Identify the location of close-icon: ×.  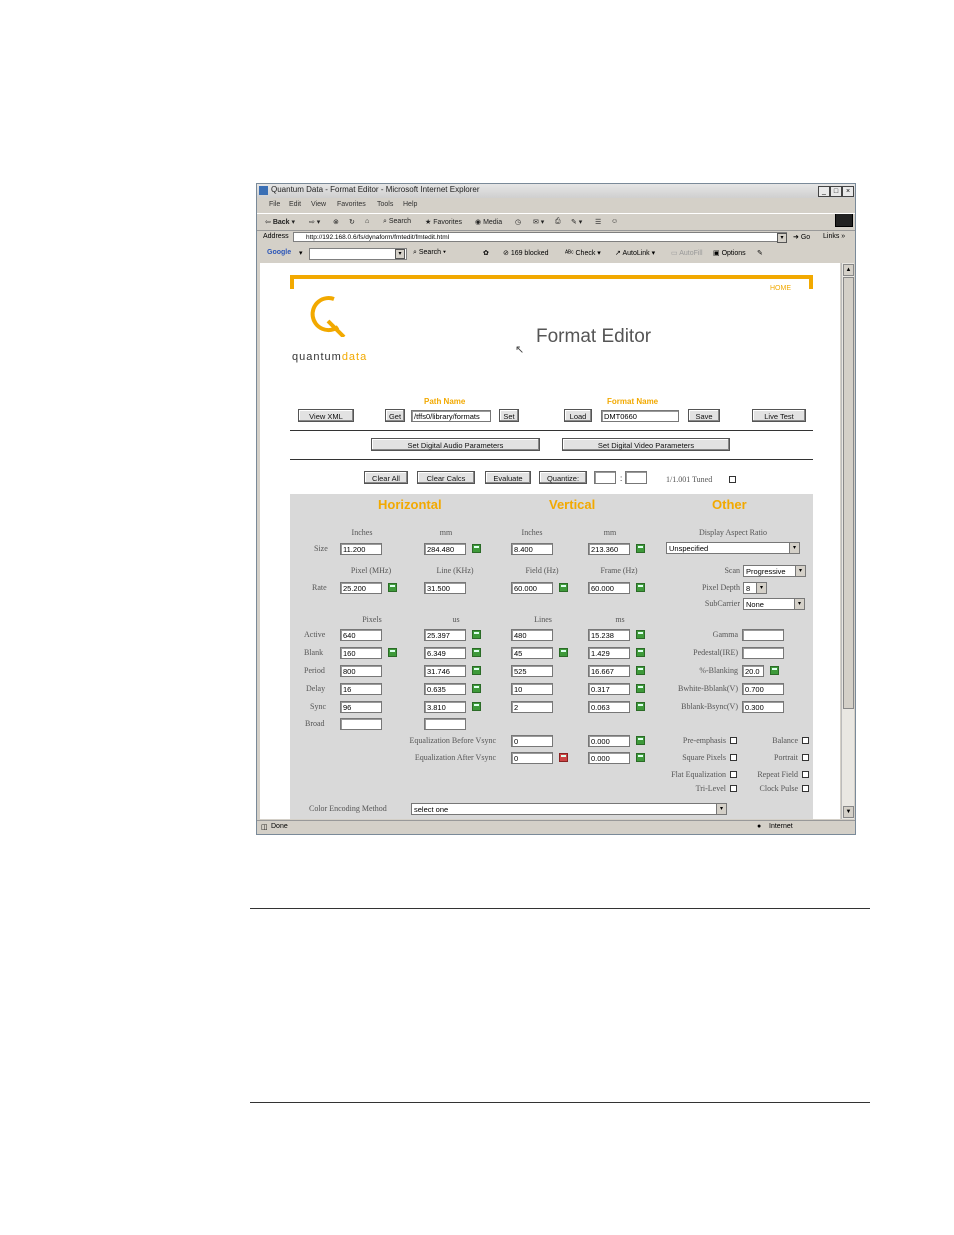
(848, 191).